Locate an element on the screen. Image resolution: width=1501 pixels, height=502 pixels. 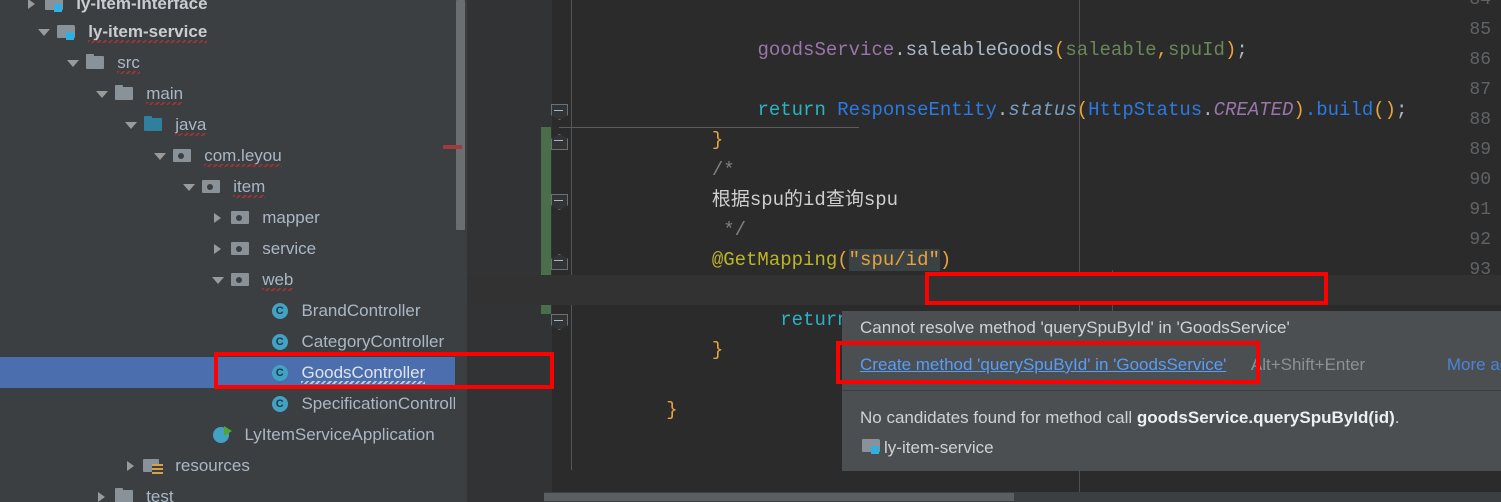
tree-item-label: web is located at coordinates (278, 279).